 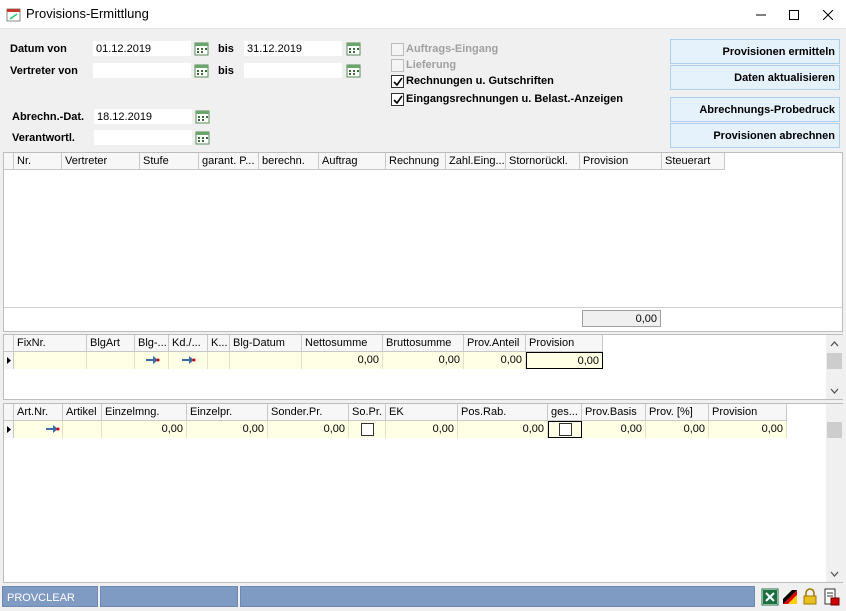 What do you see at coordinates (142, 48) in the screenshot?
I see `datum-von-field: 01.12.2019` at bounding box center [142, 48].